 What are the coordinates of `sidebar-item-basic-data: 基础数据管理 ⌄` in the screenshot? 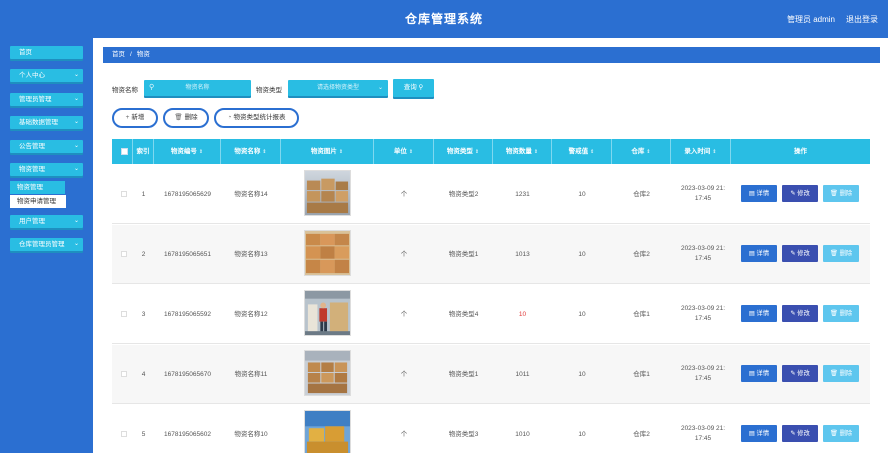 It's located at (46, 122).